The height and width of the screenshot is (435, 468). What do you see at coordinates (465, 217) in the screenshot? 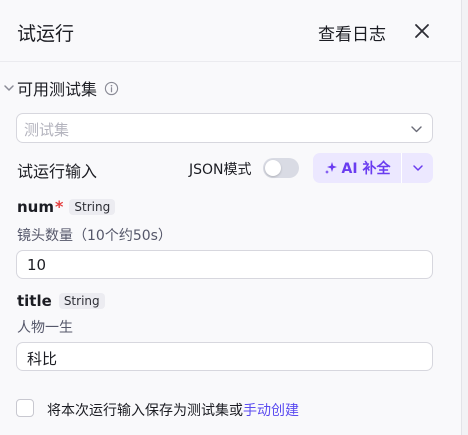
I see `scrollbar-track` at bounding box center [465, 217].